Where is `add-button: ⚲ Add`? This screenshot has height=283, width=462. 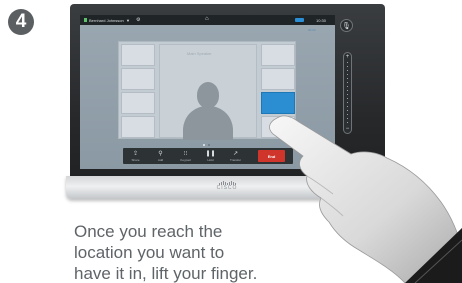
add-button: ⚲ Add is located at coordinates (160, 156).